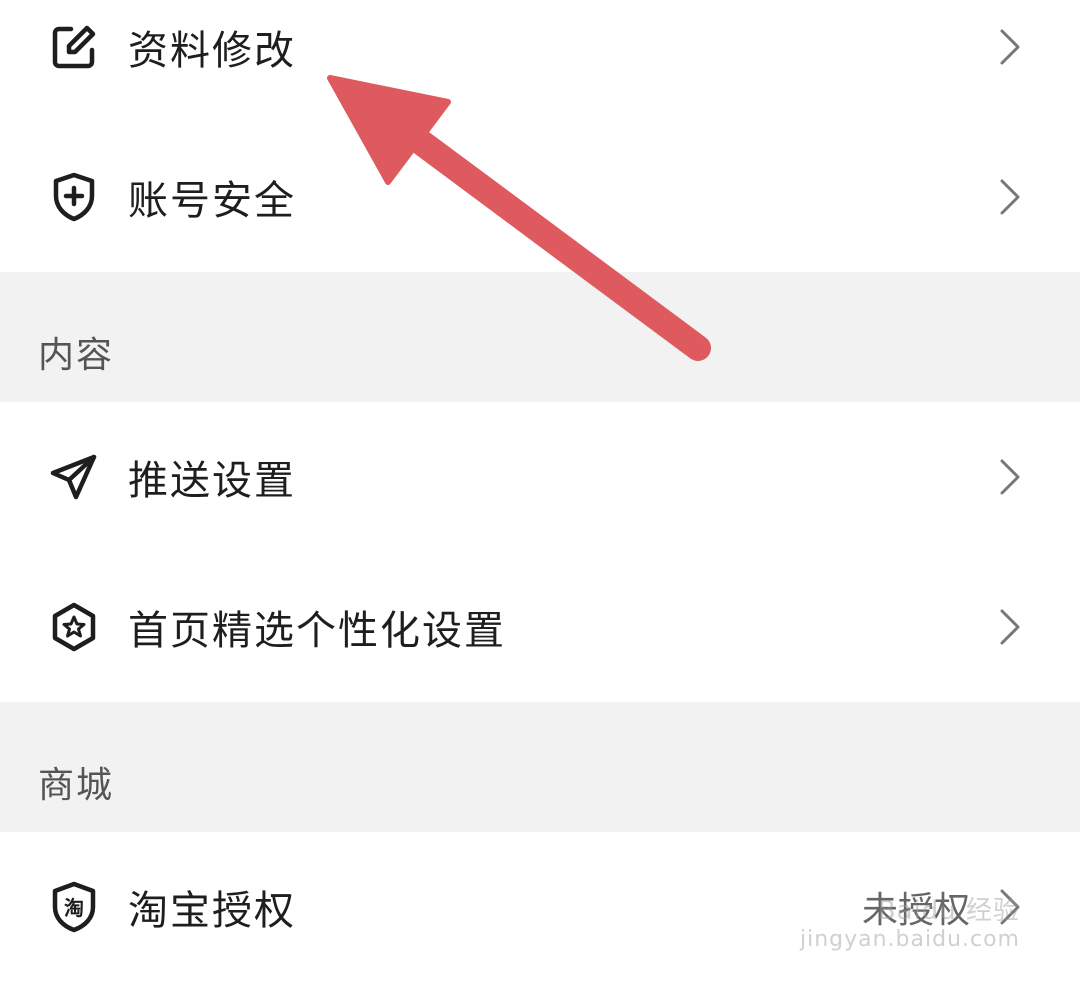  Describe the element at coordinates (540, 337) in the screenshot. I see `section-header-content: 内容` at that location.